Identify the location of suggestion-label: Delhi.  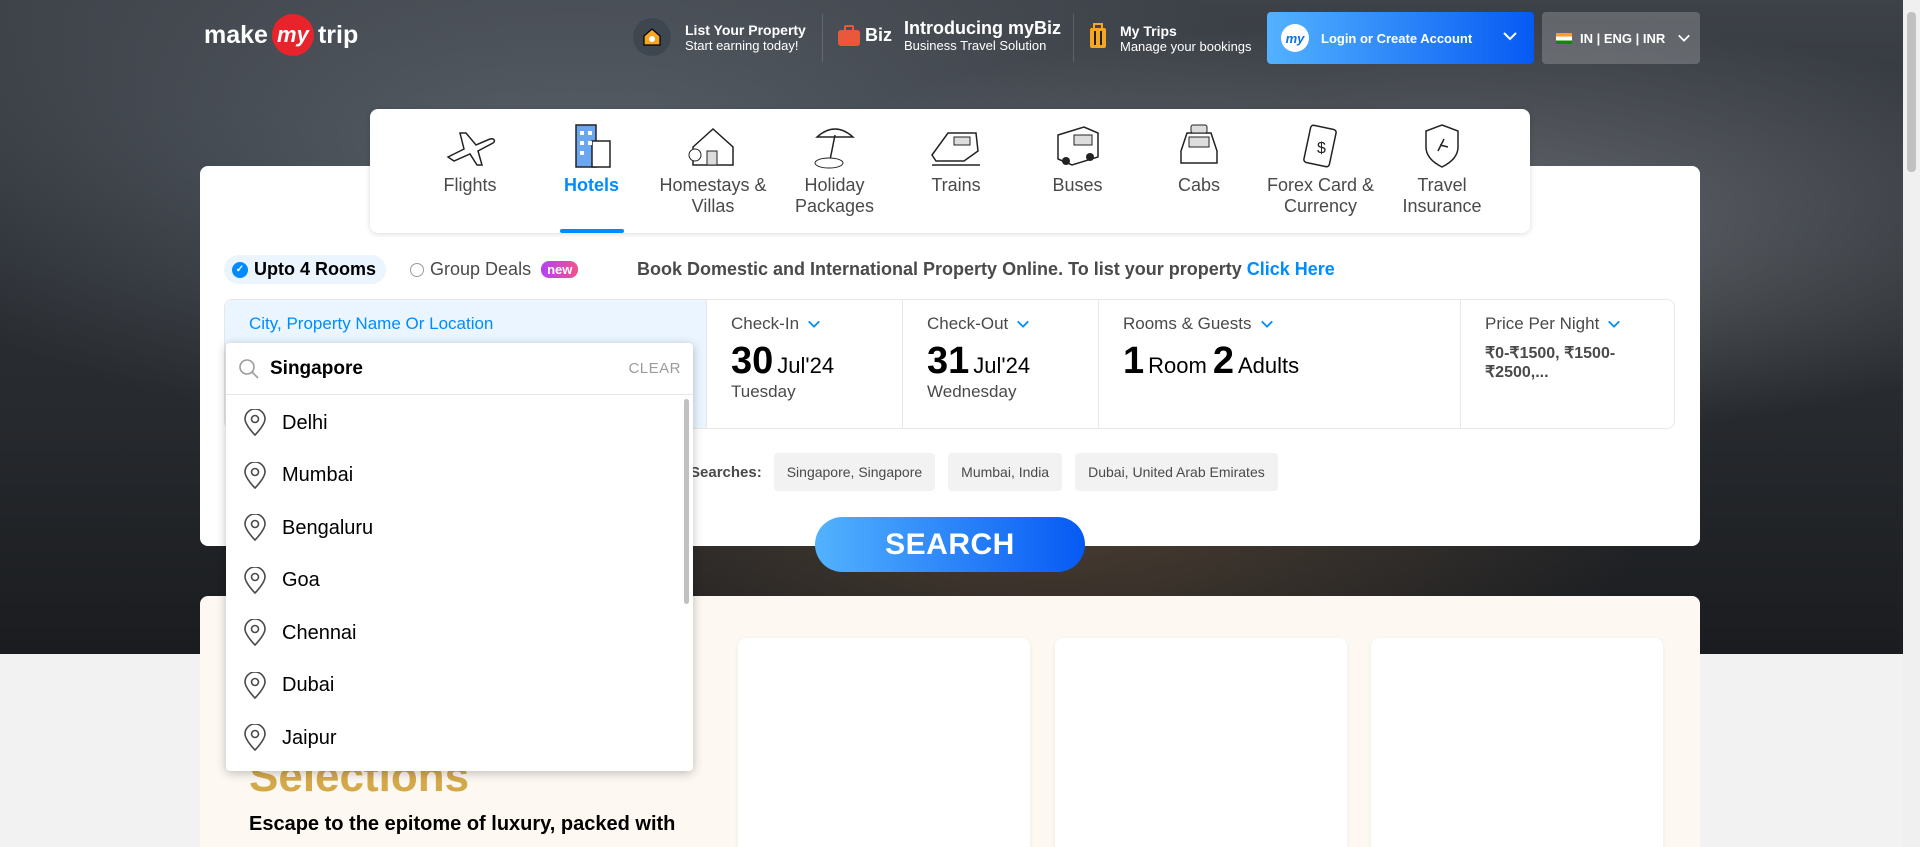
(305, 422).